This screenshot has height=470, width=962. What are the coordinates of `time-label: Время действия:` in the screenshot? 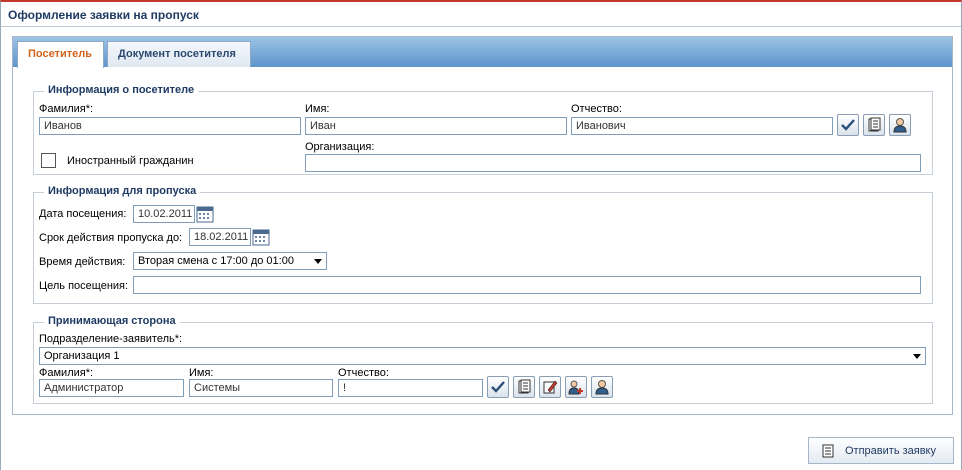 It's located at (82, 262).